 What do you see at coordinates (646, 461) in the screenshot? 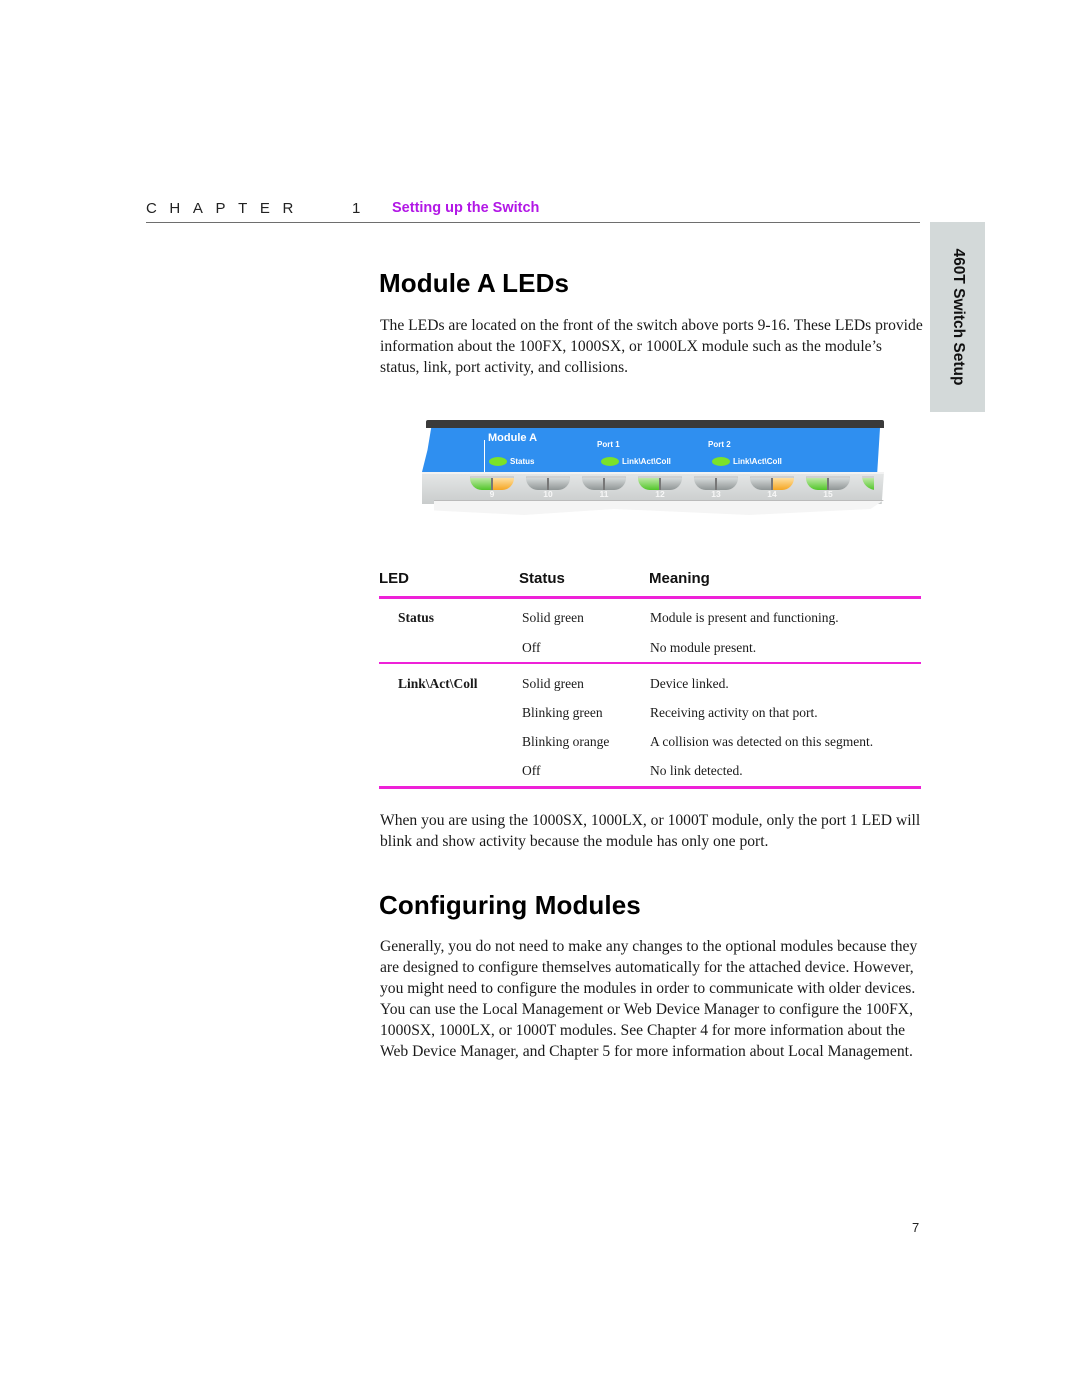
I see `port1-led-label: Link\Act\Coll` at bounding box center [646, 461].